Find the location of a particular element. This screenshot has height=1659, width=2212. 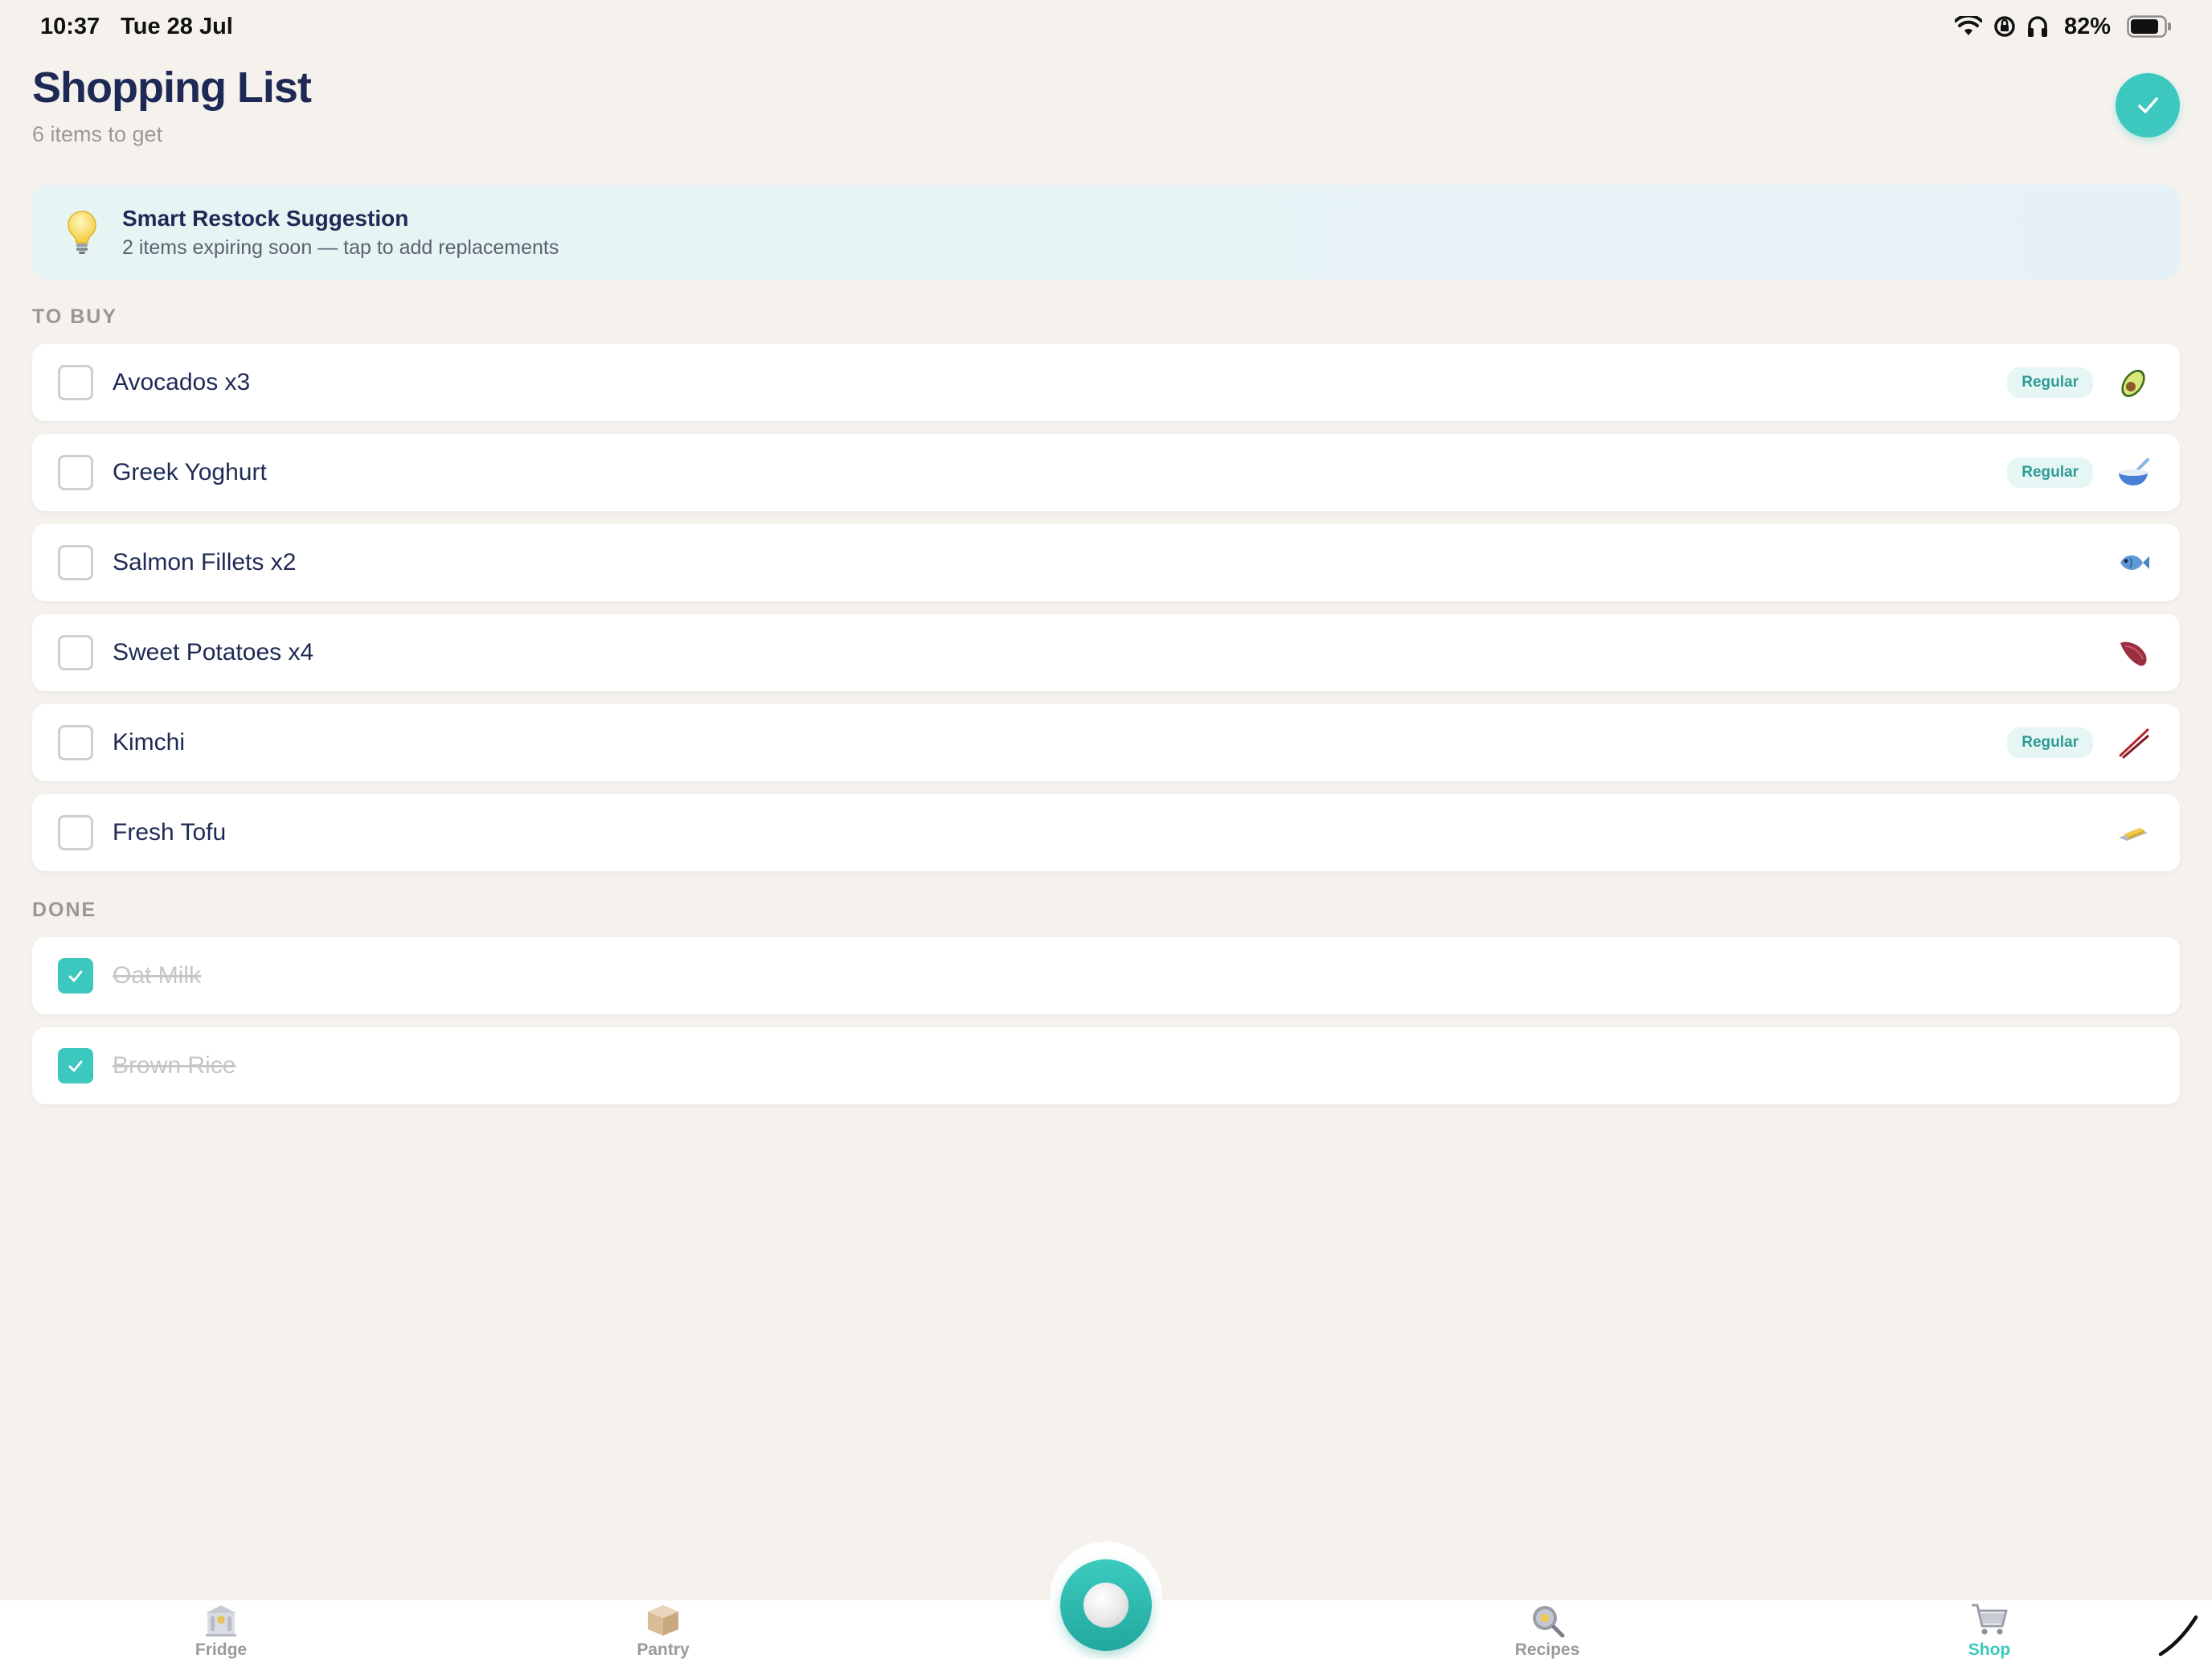

tab-recipes: Recipes is located at coordinates (1547, 1629).